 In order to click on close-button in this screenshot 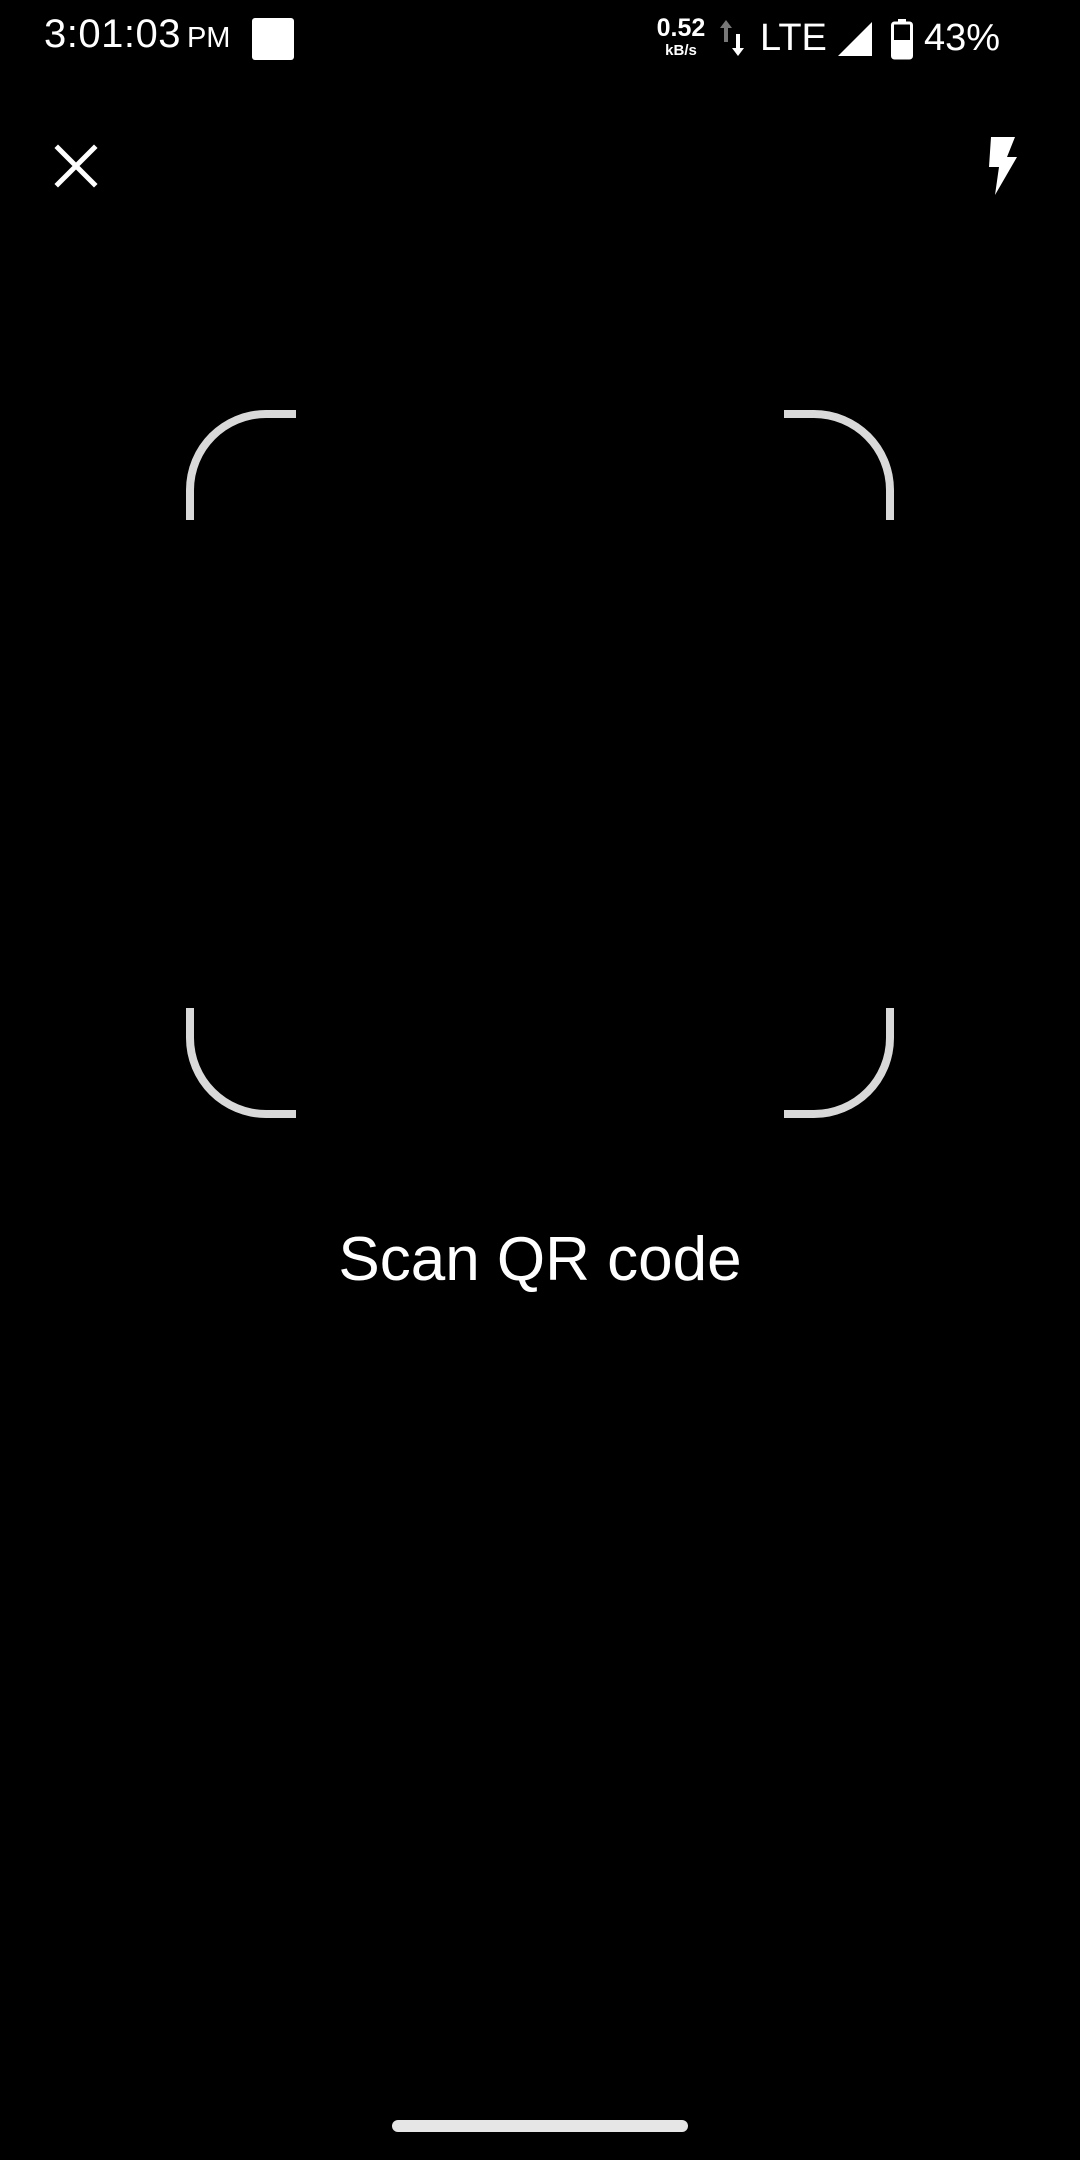, I will do `click(76, 166)`.